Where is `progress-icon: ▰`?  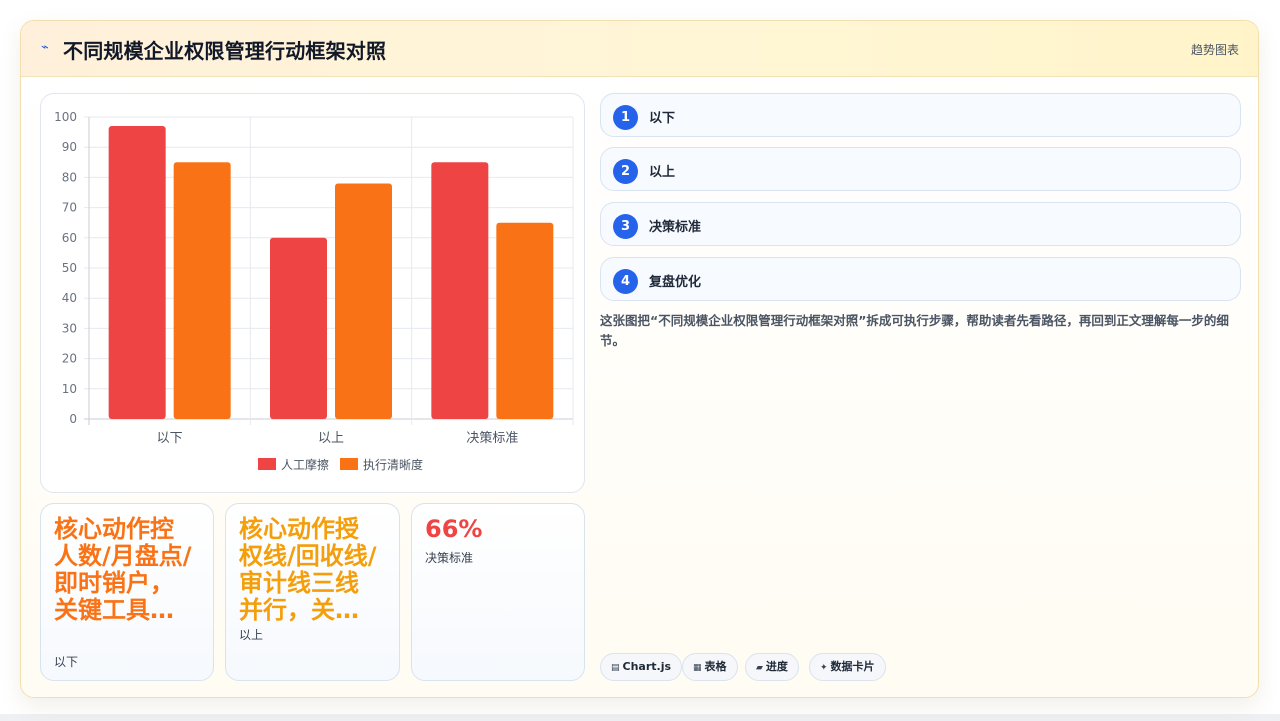 progress-icon: ▰ is located at coordinates (759, 668).